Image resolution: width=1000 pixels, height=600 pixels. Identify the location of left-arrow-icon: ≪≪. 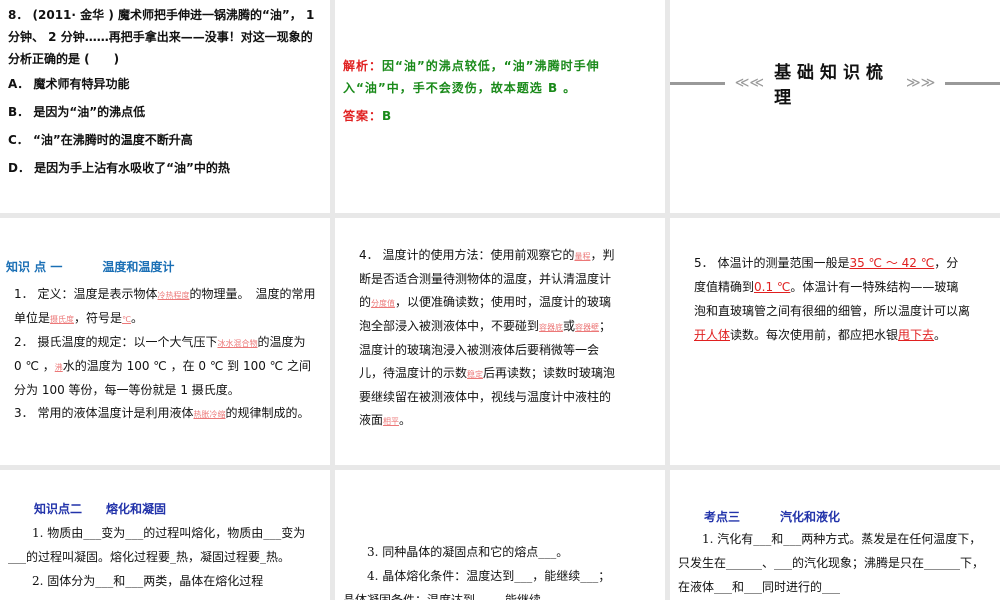
(749, 83).